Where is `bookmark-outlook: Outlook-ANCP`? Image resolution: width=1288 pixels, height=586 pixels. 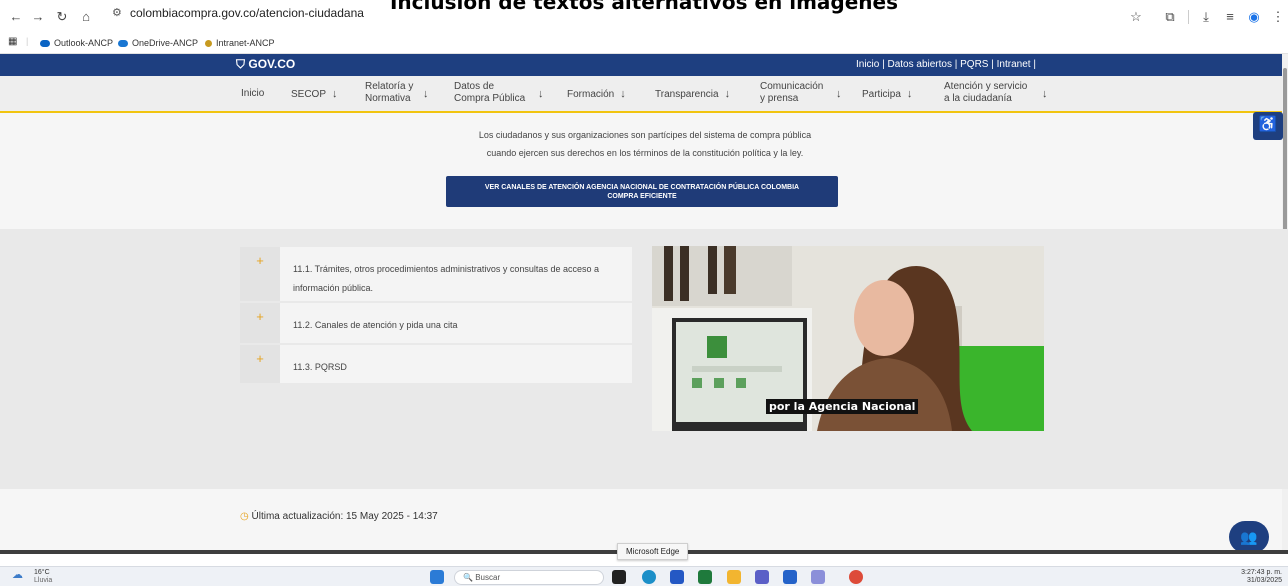
bookmark-outlook: Outlook-ANCP is located at coordinates (76, 43).